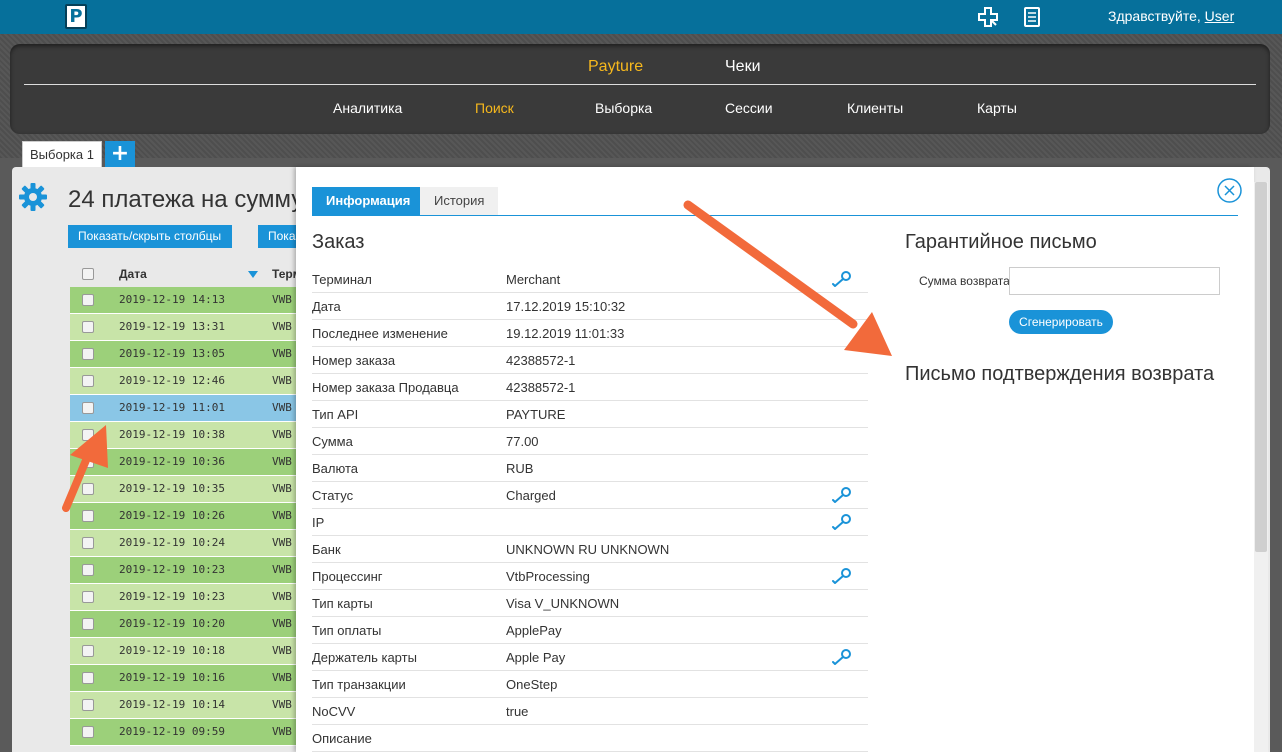  What do you see at coordinates (253, 274) in the screenshot?
I see `sort-desc-icon` at bounding box center [253, 274].